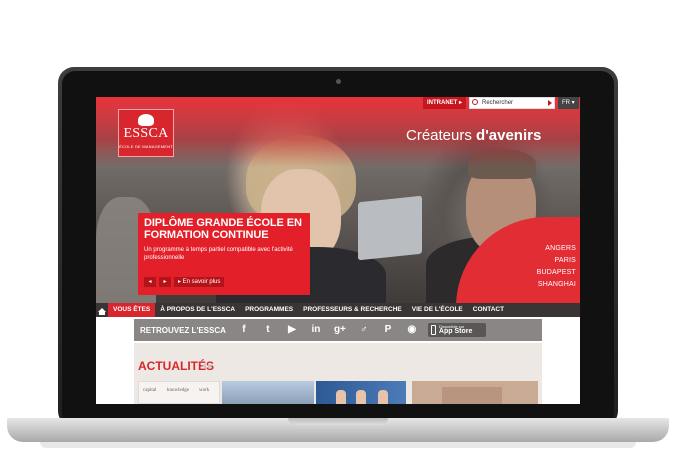 This screenshot has height=453, width=677. What do you see at coordinates (268, 330) in the screenshot?
I see `twitter-icon: t` at bounding box center [268, 330].